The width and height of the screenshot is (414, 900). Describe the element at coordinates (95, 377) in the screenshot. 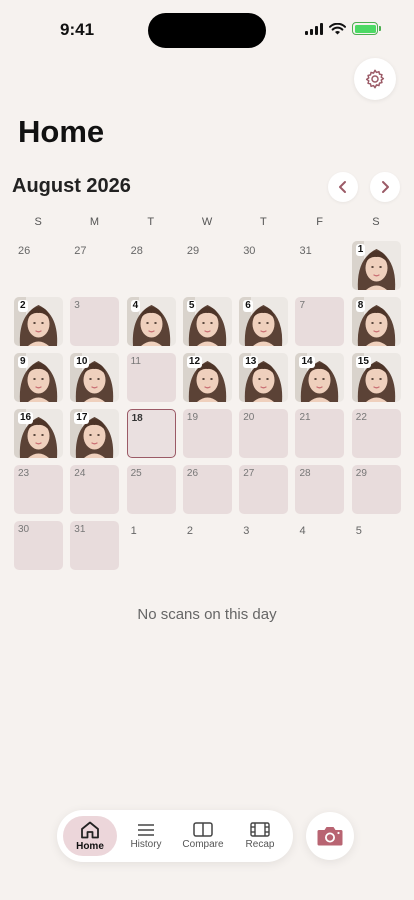

I see `calendar-day: 10` at that location.